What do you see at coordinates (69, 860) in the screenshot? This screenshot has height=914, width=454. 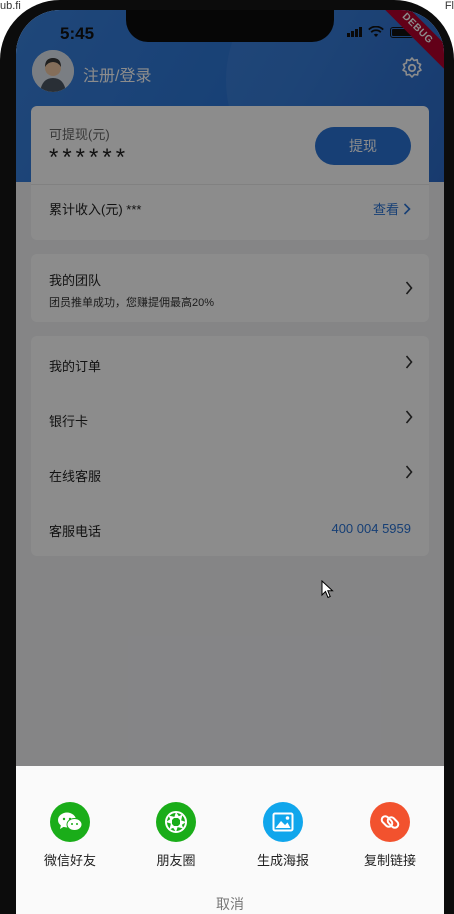 I see `share-item-label: 微信好友` at bounding box center [69, 860].